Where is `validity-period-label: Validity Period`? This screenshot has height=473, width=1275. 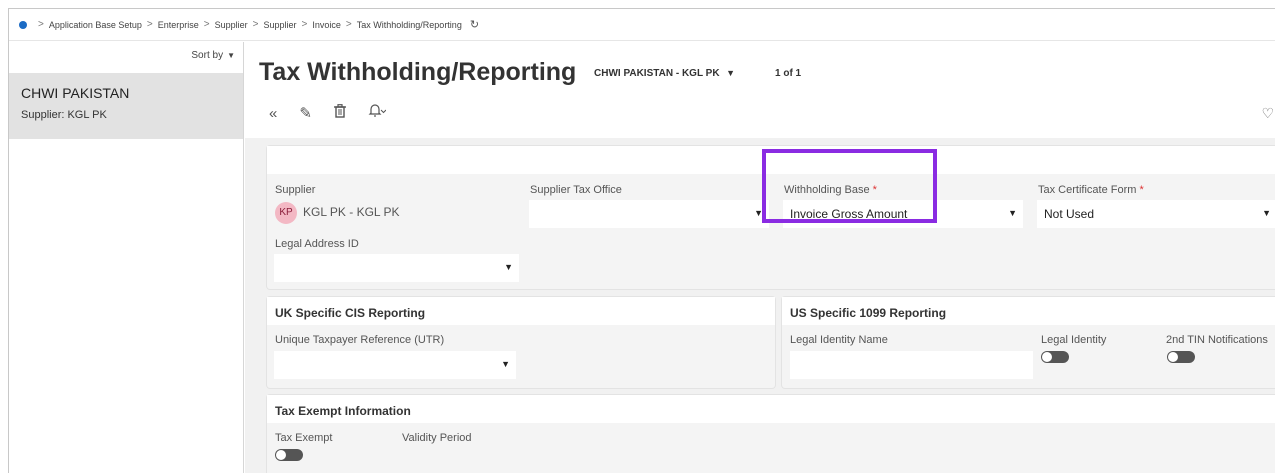 validity-period-label: Validity Period is located at coordinates (437, 438).